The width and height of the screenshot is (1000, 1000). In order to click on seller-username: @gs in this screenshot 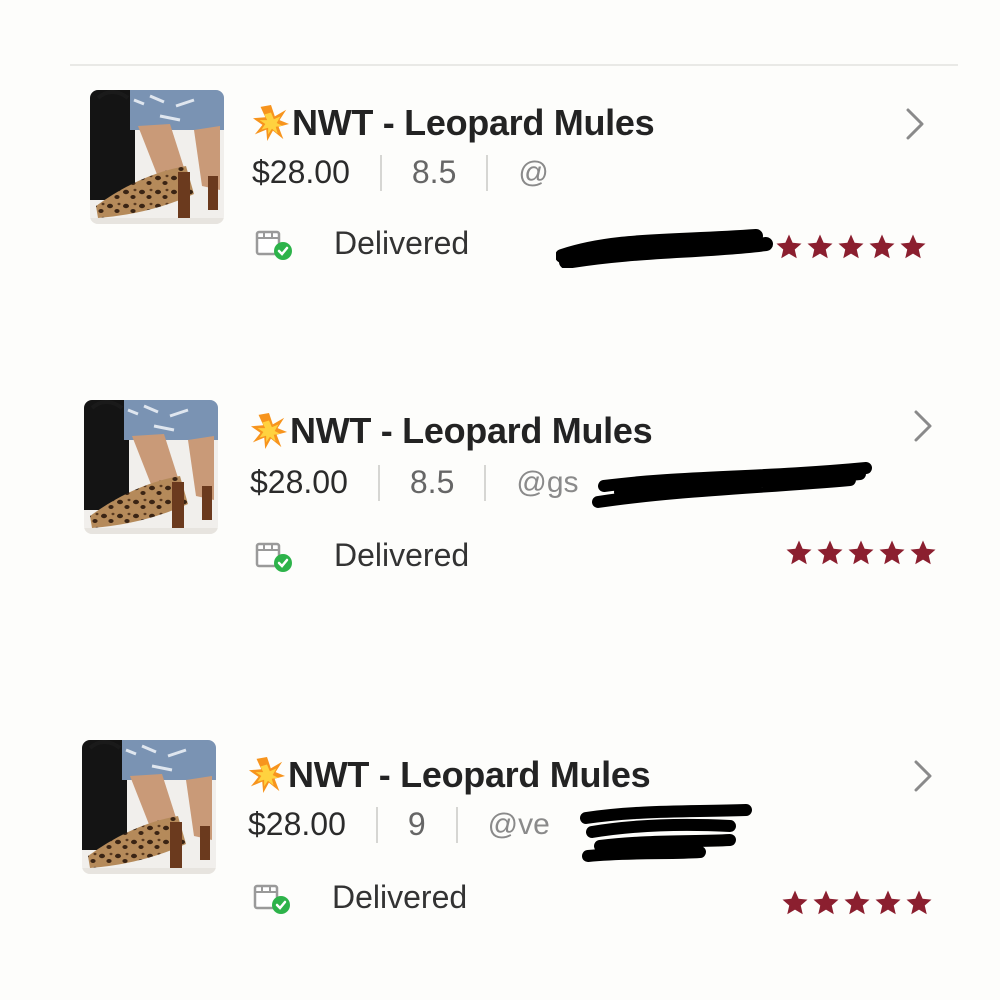, I will do `click(547, 483)`.